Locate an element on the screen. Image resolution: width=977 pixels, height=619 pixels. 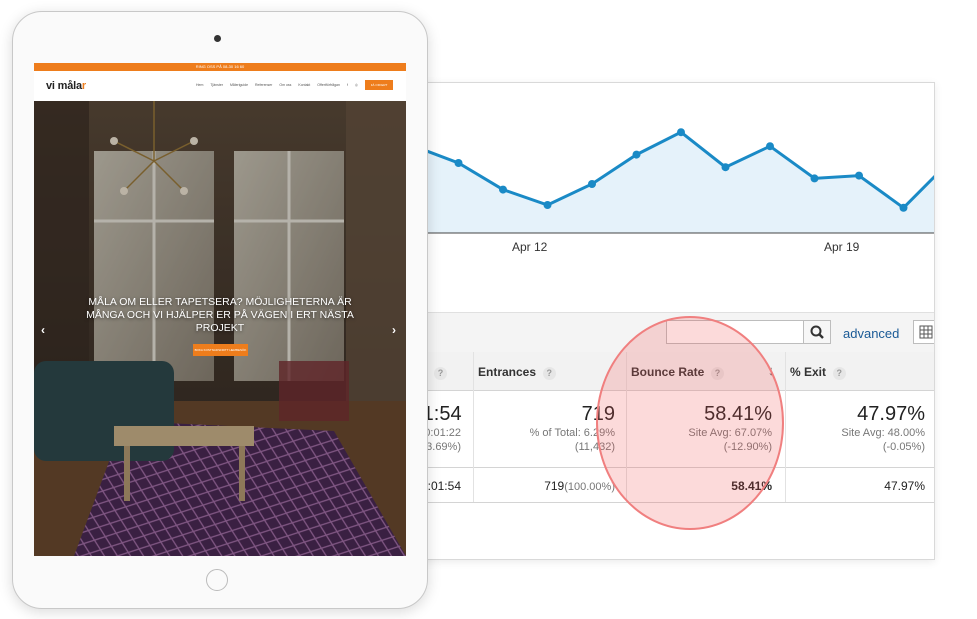
exit-site-avg: Site Avg: 48.00% is located at coordinates (883, 433).